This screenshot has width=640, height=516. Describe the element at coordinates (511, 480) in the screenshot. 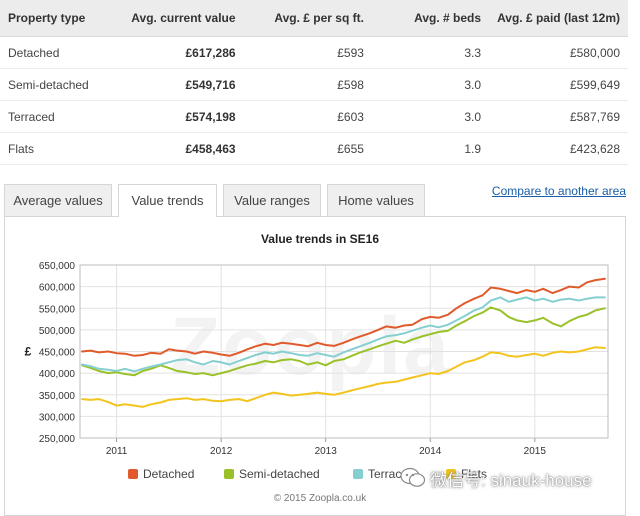

I see `wechat-overlay-text: 微信号: sinauk-house` at that location.